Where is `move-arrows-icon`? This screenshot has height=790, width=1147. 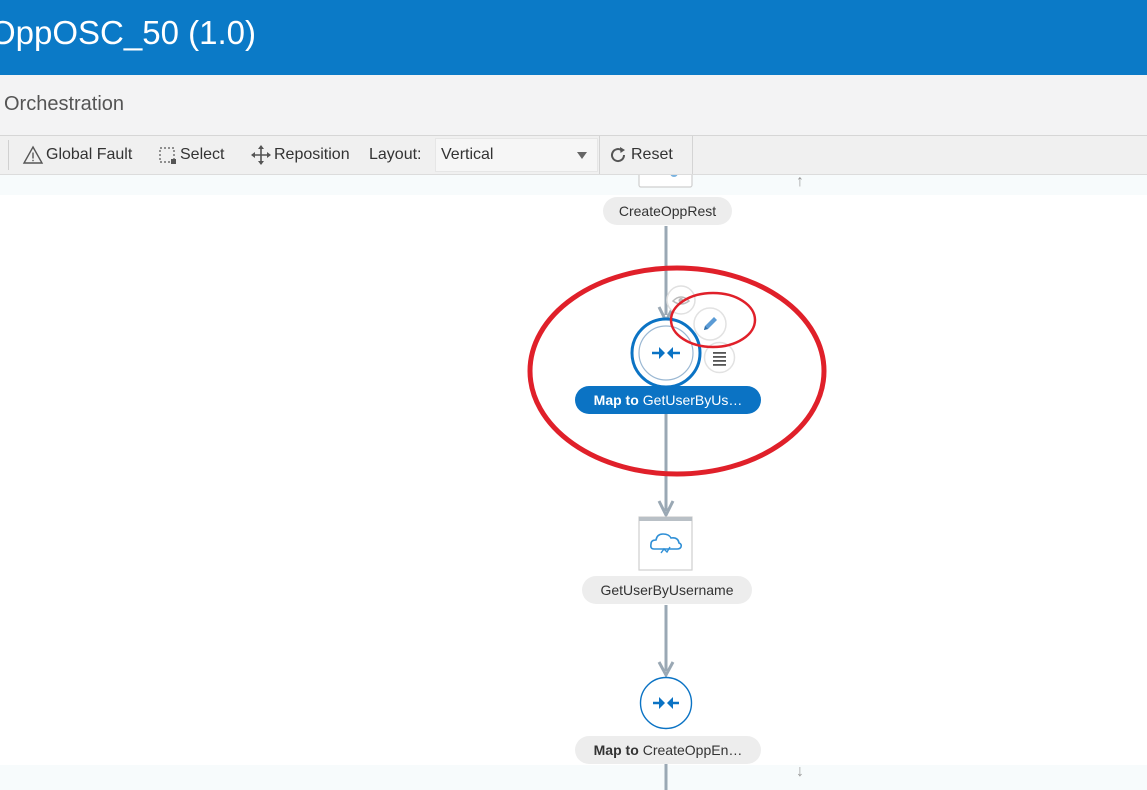 move-arrows-icon is located at coordinates (261, 155).